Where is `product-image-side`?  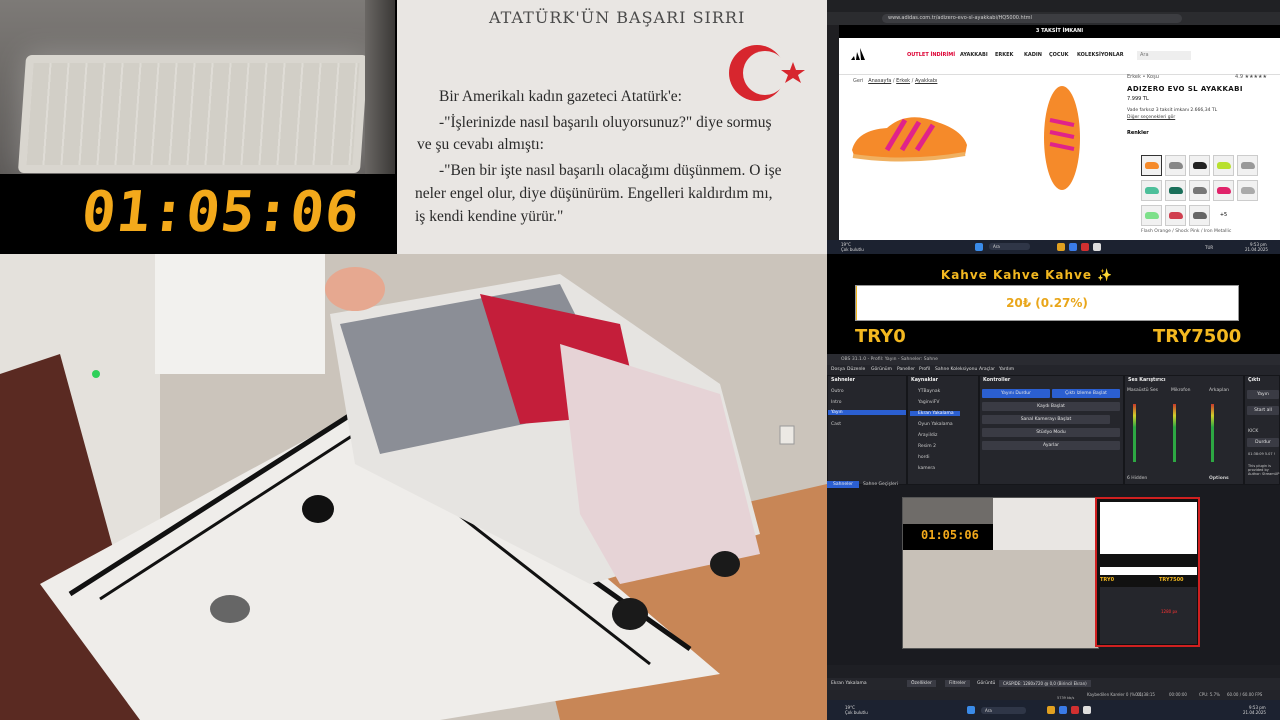 product-image-side is located at coordinates (909, 135).